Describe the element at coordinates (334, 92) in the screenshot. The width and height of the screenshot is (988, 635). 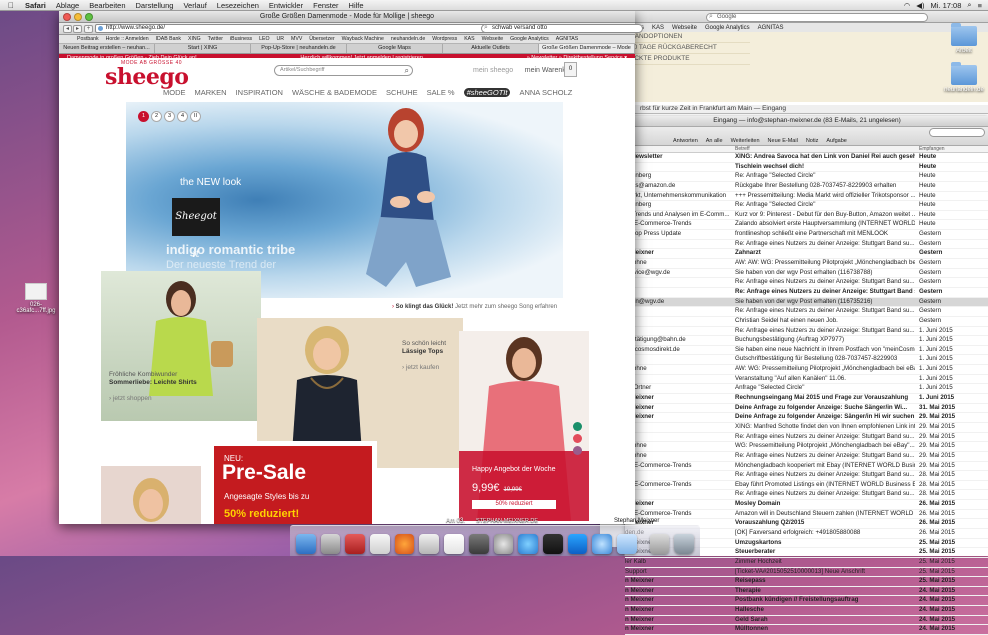
I see `nav-item: WÄSCHE & BADEMODE` at that location.